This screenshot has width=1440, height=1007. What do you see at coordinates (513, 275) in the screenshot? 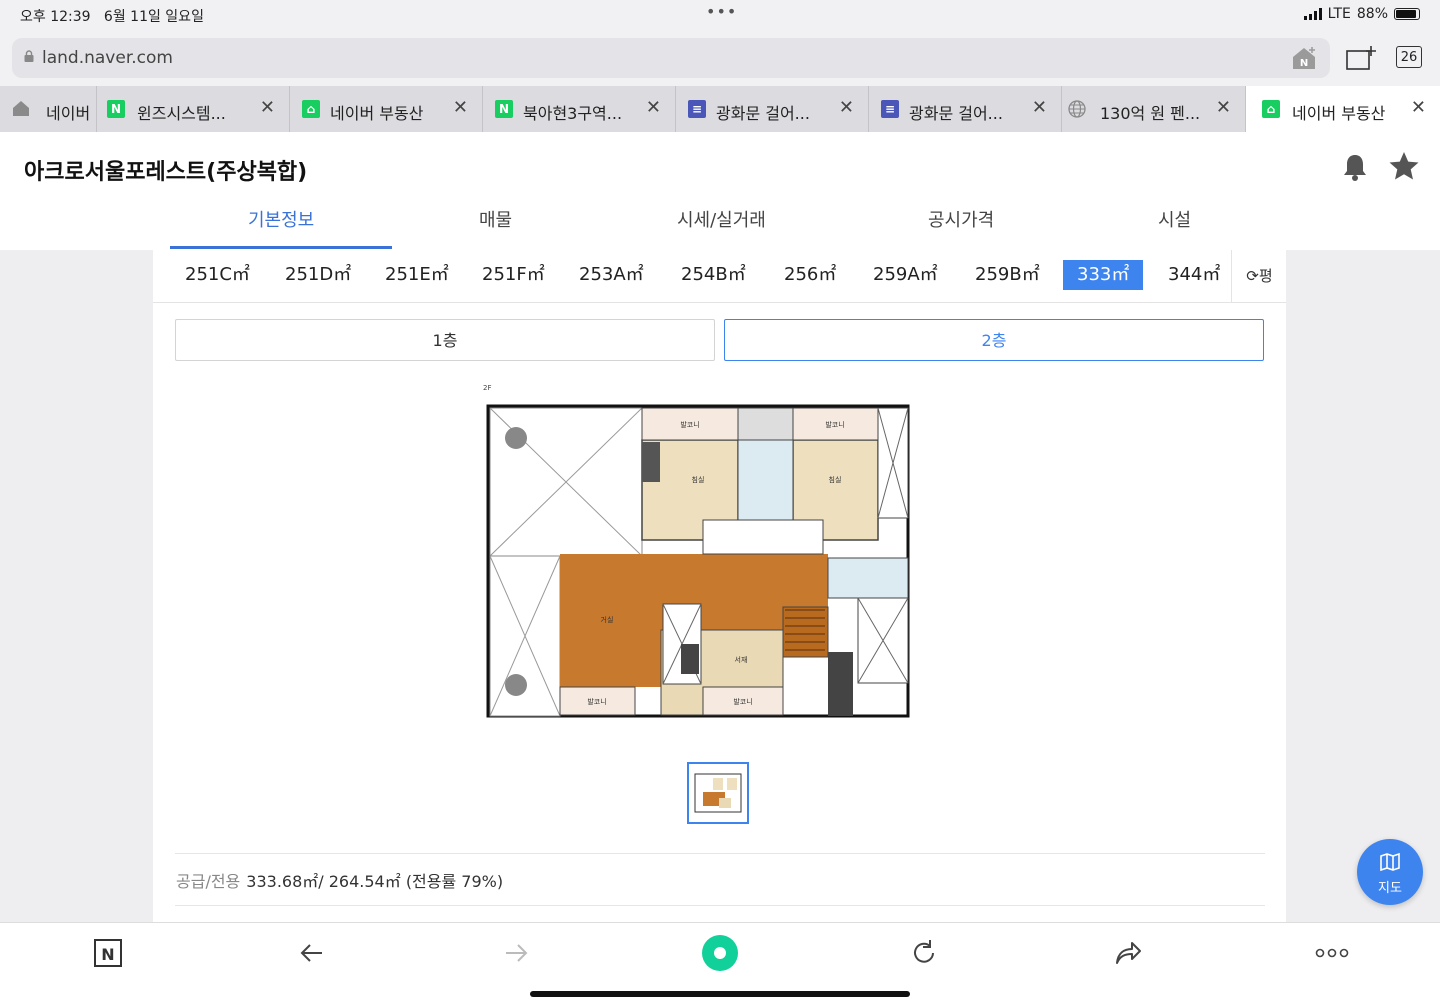
I see `size-option: 251F㎡` at bounding box center [513, 275].